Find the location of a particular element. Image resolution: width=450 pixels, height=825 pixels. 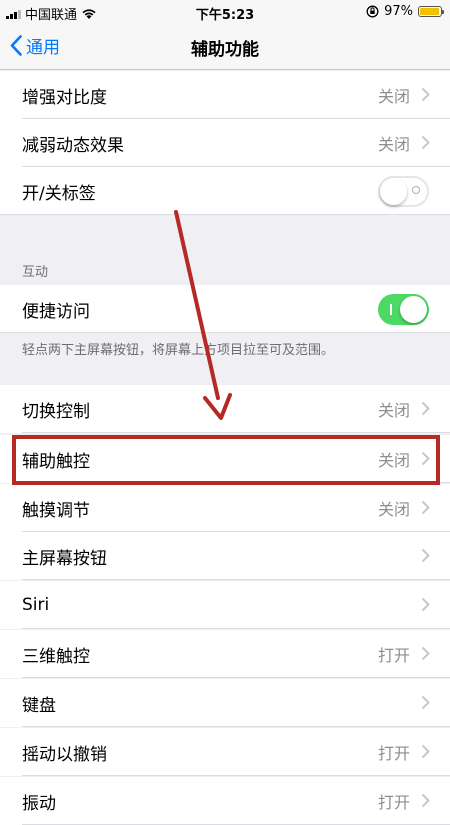

row-label: 主屏幕按钮 is located at coordinates (64, 558).